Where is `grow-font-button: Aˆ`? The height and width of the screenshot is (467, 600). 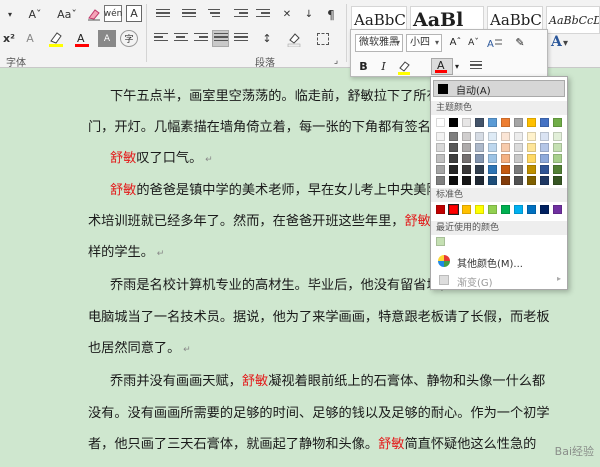
grow-font-button: Aˆ is located at coordinates (455, 42).